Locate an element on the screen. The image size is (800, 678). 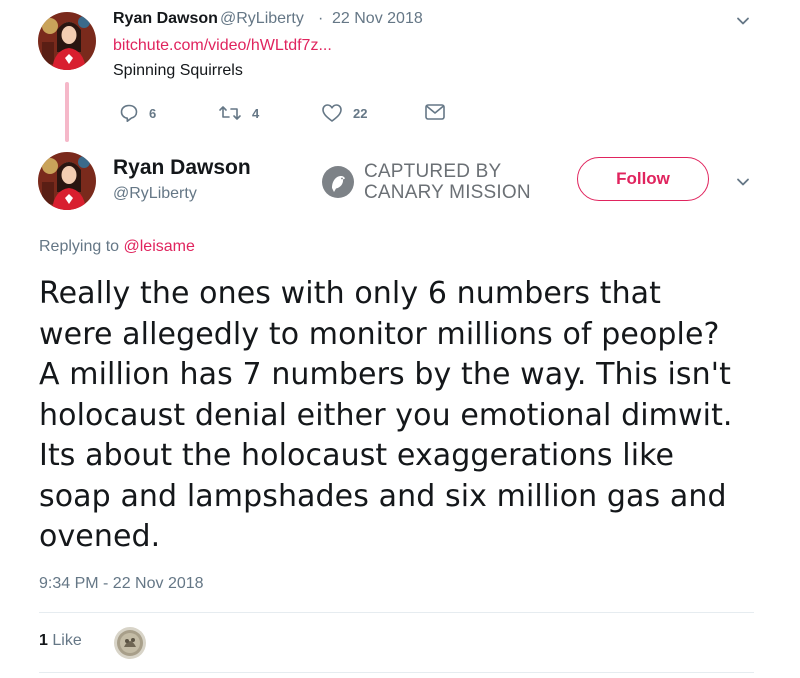
retweet-count: 4 is located at coordinates (256, 113).